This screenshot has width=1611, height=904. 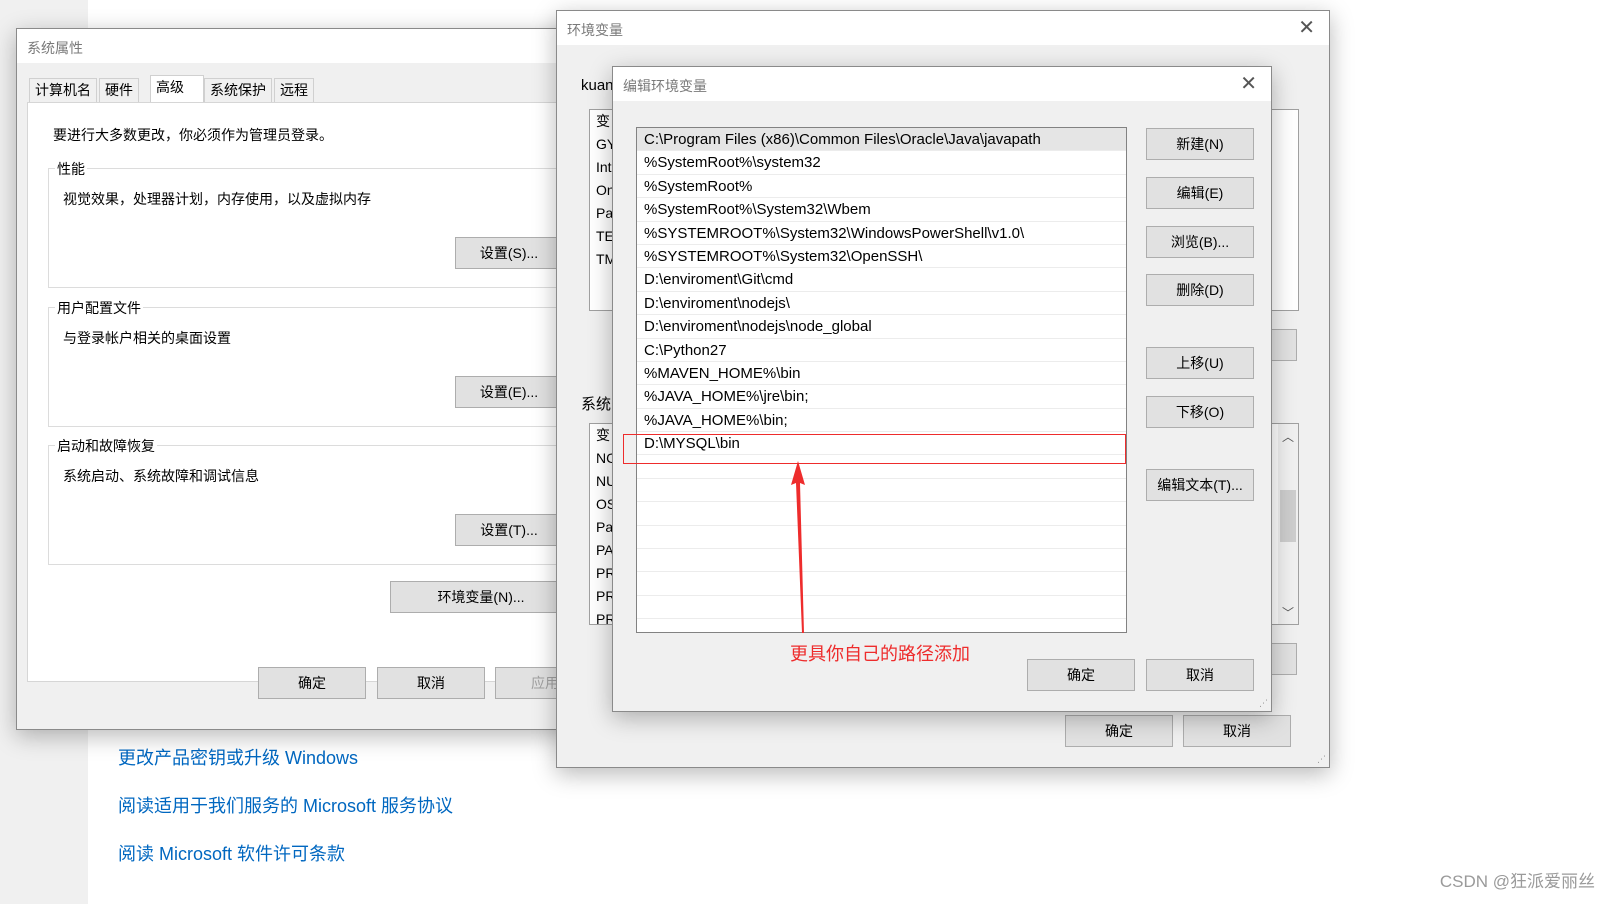 What do you see at coordinates (881, 421) in the screenshot?
I see `list-item: %JAVA_HOME%\bin;` at bounding box center [881, 421].